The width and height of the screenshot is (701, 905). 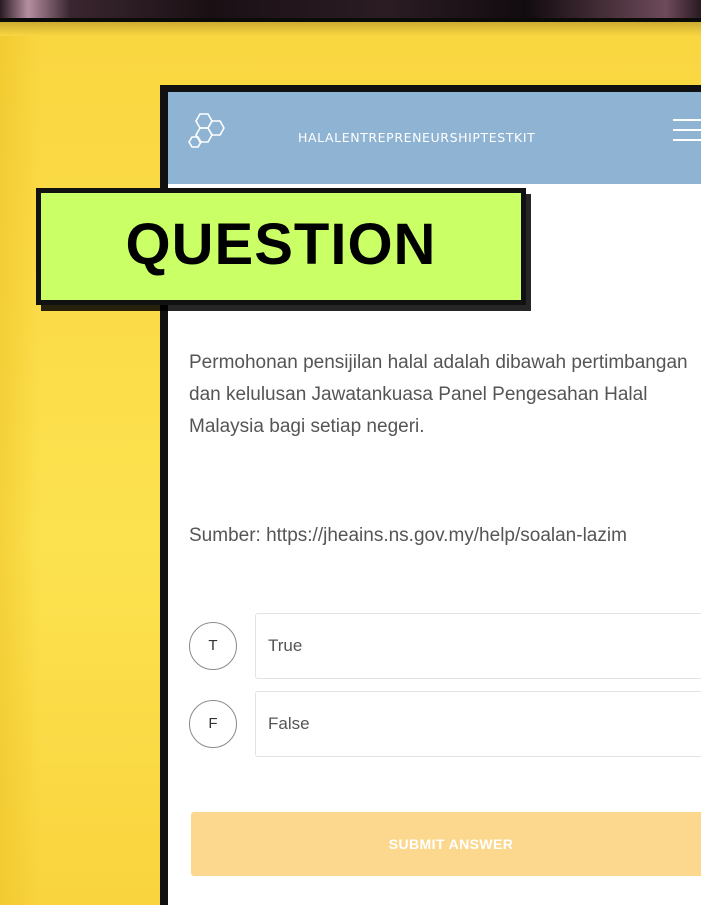 What do you see at coordinates (478, 724) in the screenshot?
I see `option-label: False` at bounding box center [478, 724].